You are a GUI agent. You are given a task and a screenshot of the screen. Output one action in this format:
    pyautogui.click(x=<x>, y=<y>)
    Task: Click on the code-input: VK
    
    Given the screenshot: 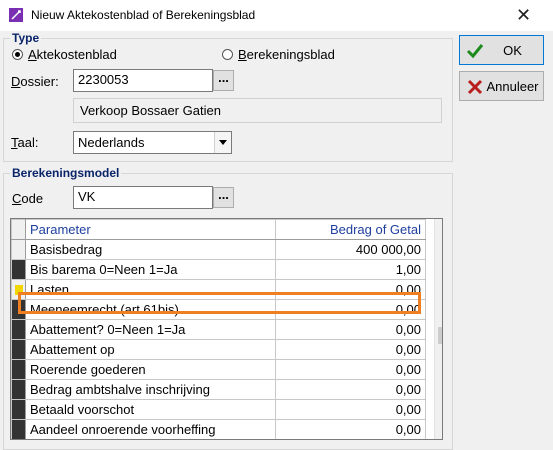 What is the action you would take?
    pyautogui.click(x=143, y=197)
    